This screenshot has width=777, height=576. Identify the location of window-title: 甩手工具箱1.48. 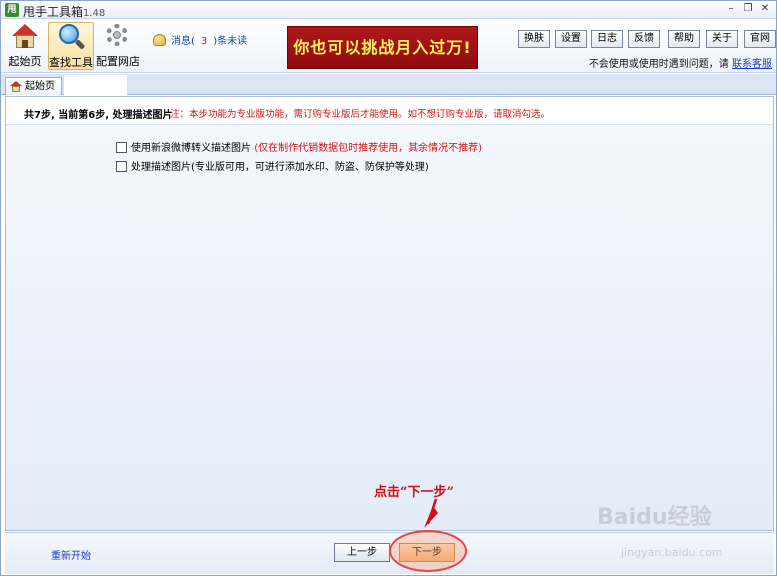
(64, 11).